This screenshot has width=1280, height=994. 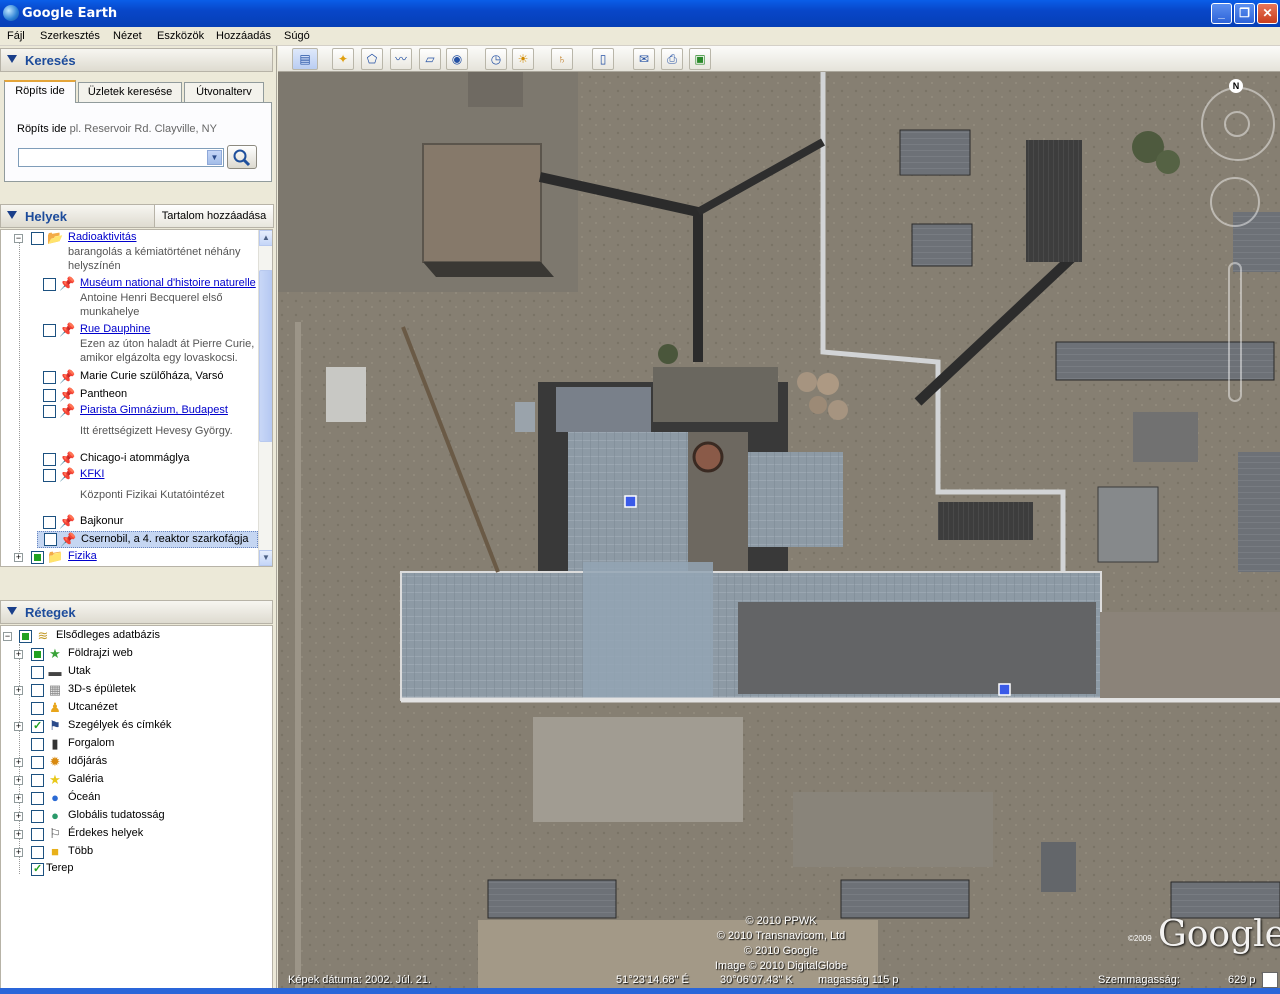 I want to click on menu-view: Nézet, so click(x=127, y=36).